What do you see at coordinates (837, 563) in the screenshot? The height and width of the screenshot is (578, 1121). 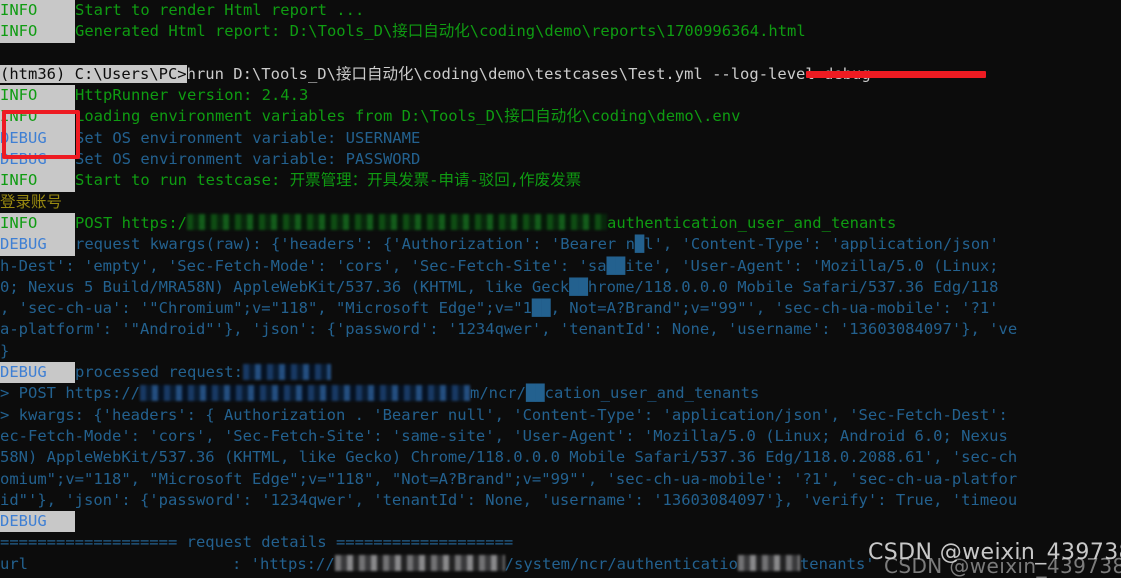 I see `detail-value-post: tenants'` at bounding box center [837, 563].